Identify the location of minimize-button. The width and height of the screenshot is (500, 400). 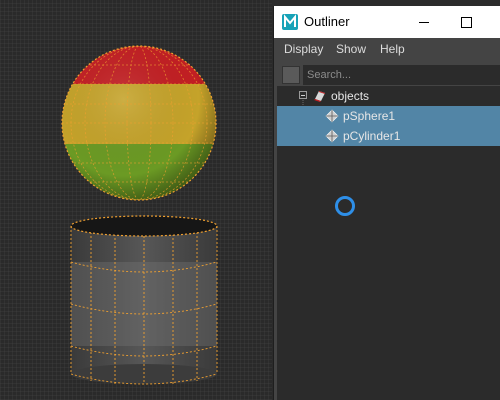
(424, 22).